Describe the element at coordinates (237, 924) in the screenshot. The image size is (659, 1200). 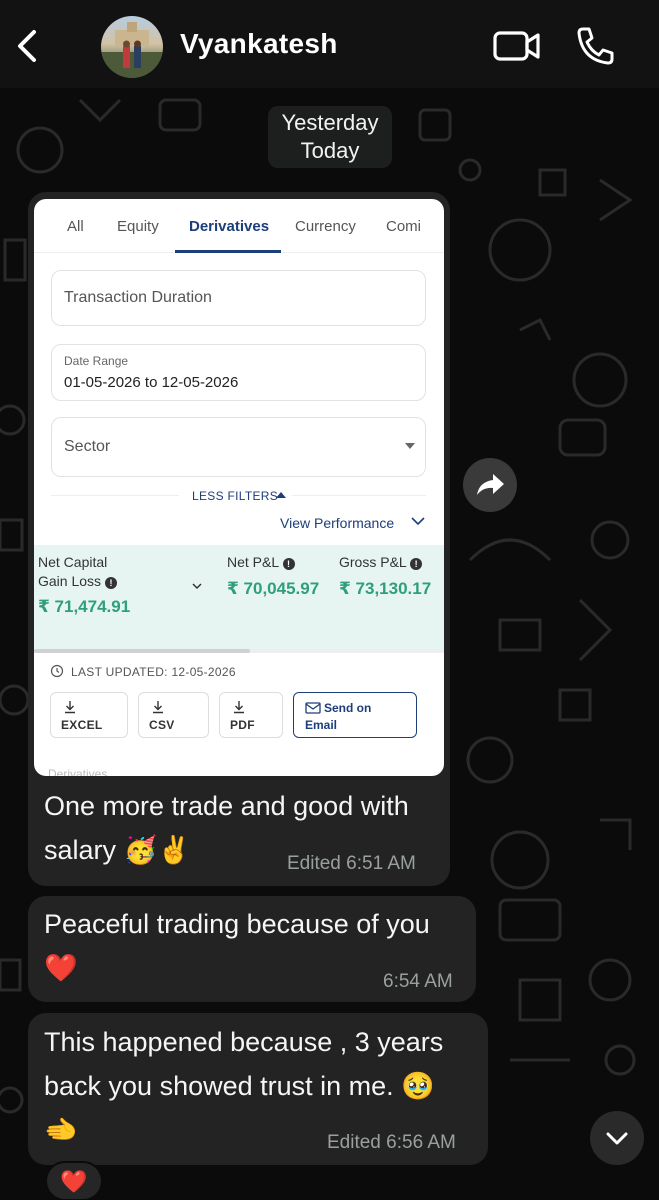
I see `message-line: Peaceful trading because of you` at that location.